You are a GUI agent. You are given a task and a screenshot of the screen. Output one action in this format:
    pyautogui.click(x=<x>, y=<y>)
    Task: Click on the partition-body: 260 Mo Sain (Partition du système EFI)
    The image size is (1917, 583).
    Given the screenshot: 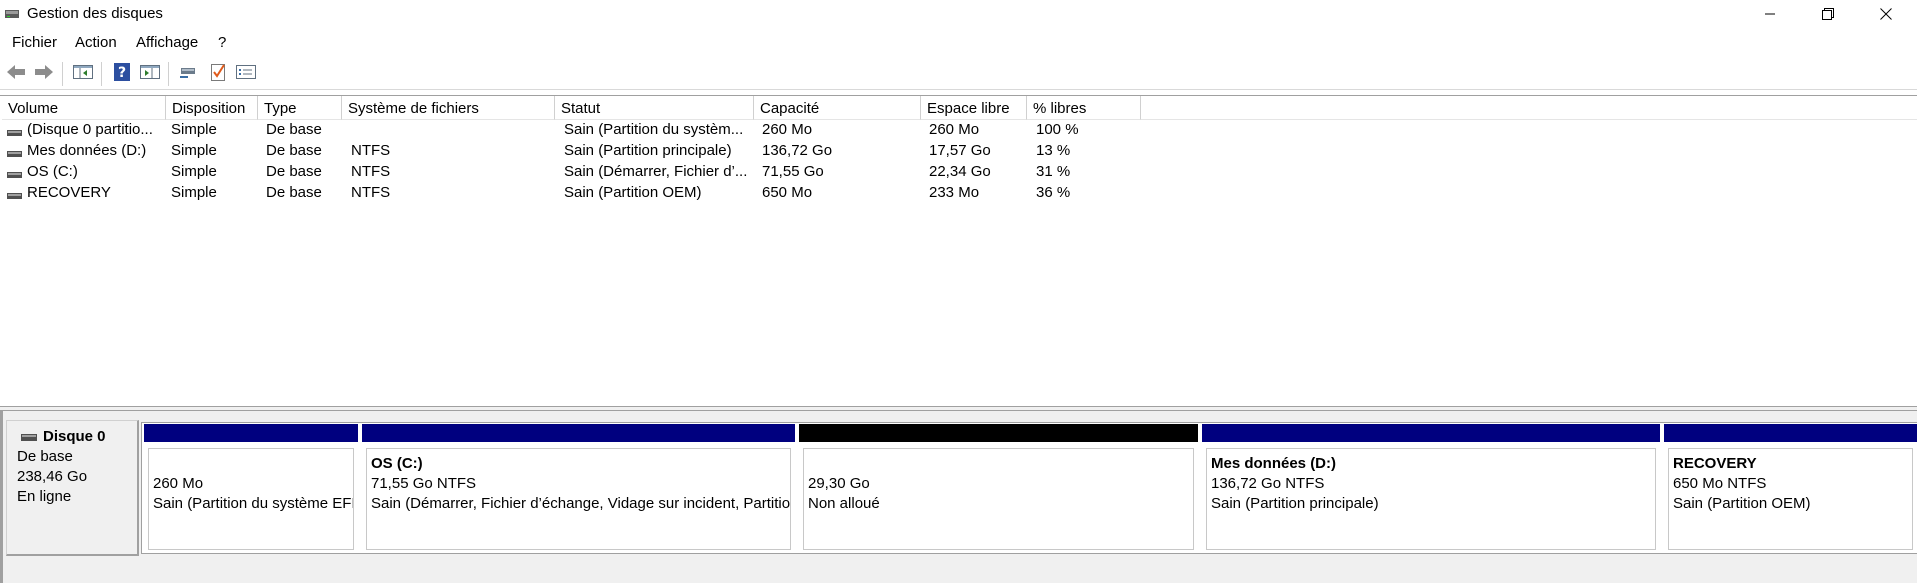 What is the action you would take?
    pyautogui.click(x=251, y=499)
    